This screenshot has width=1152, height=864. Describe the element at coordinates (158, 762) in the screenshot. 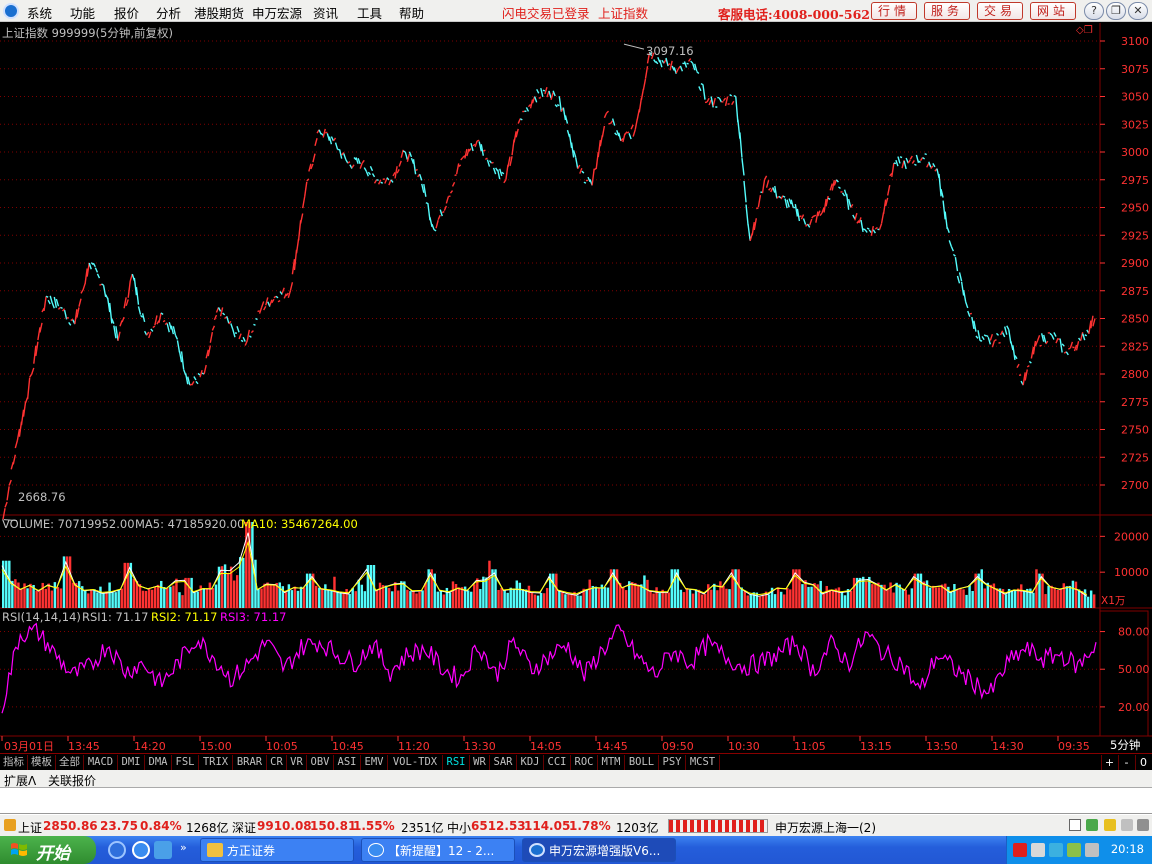

I see `indicator-tab-dma: DMA` at that location.